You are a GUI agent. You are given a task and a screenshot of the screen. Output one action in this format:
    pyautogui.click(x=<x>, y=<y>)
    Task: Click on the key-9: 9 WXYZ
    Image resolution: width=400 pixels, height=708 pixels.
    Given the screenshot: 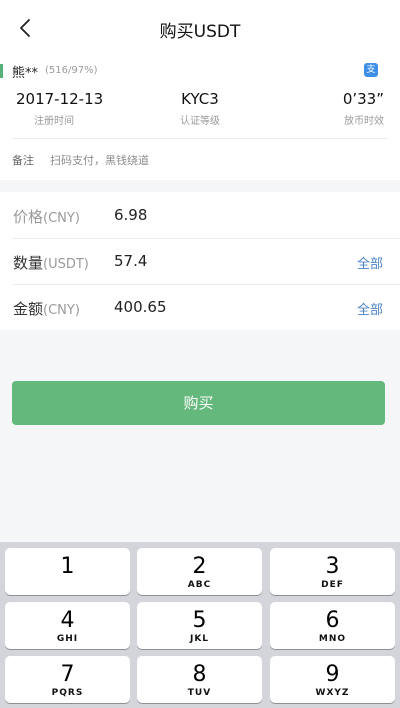 What is the action you would take?
    pyautogui.click(x=332, y=679)
    